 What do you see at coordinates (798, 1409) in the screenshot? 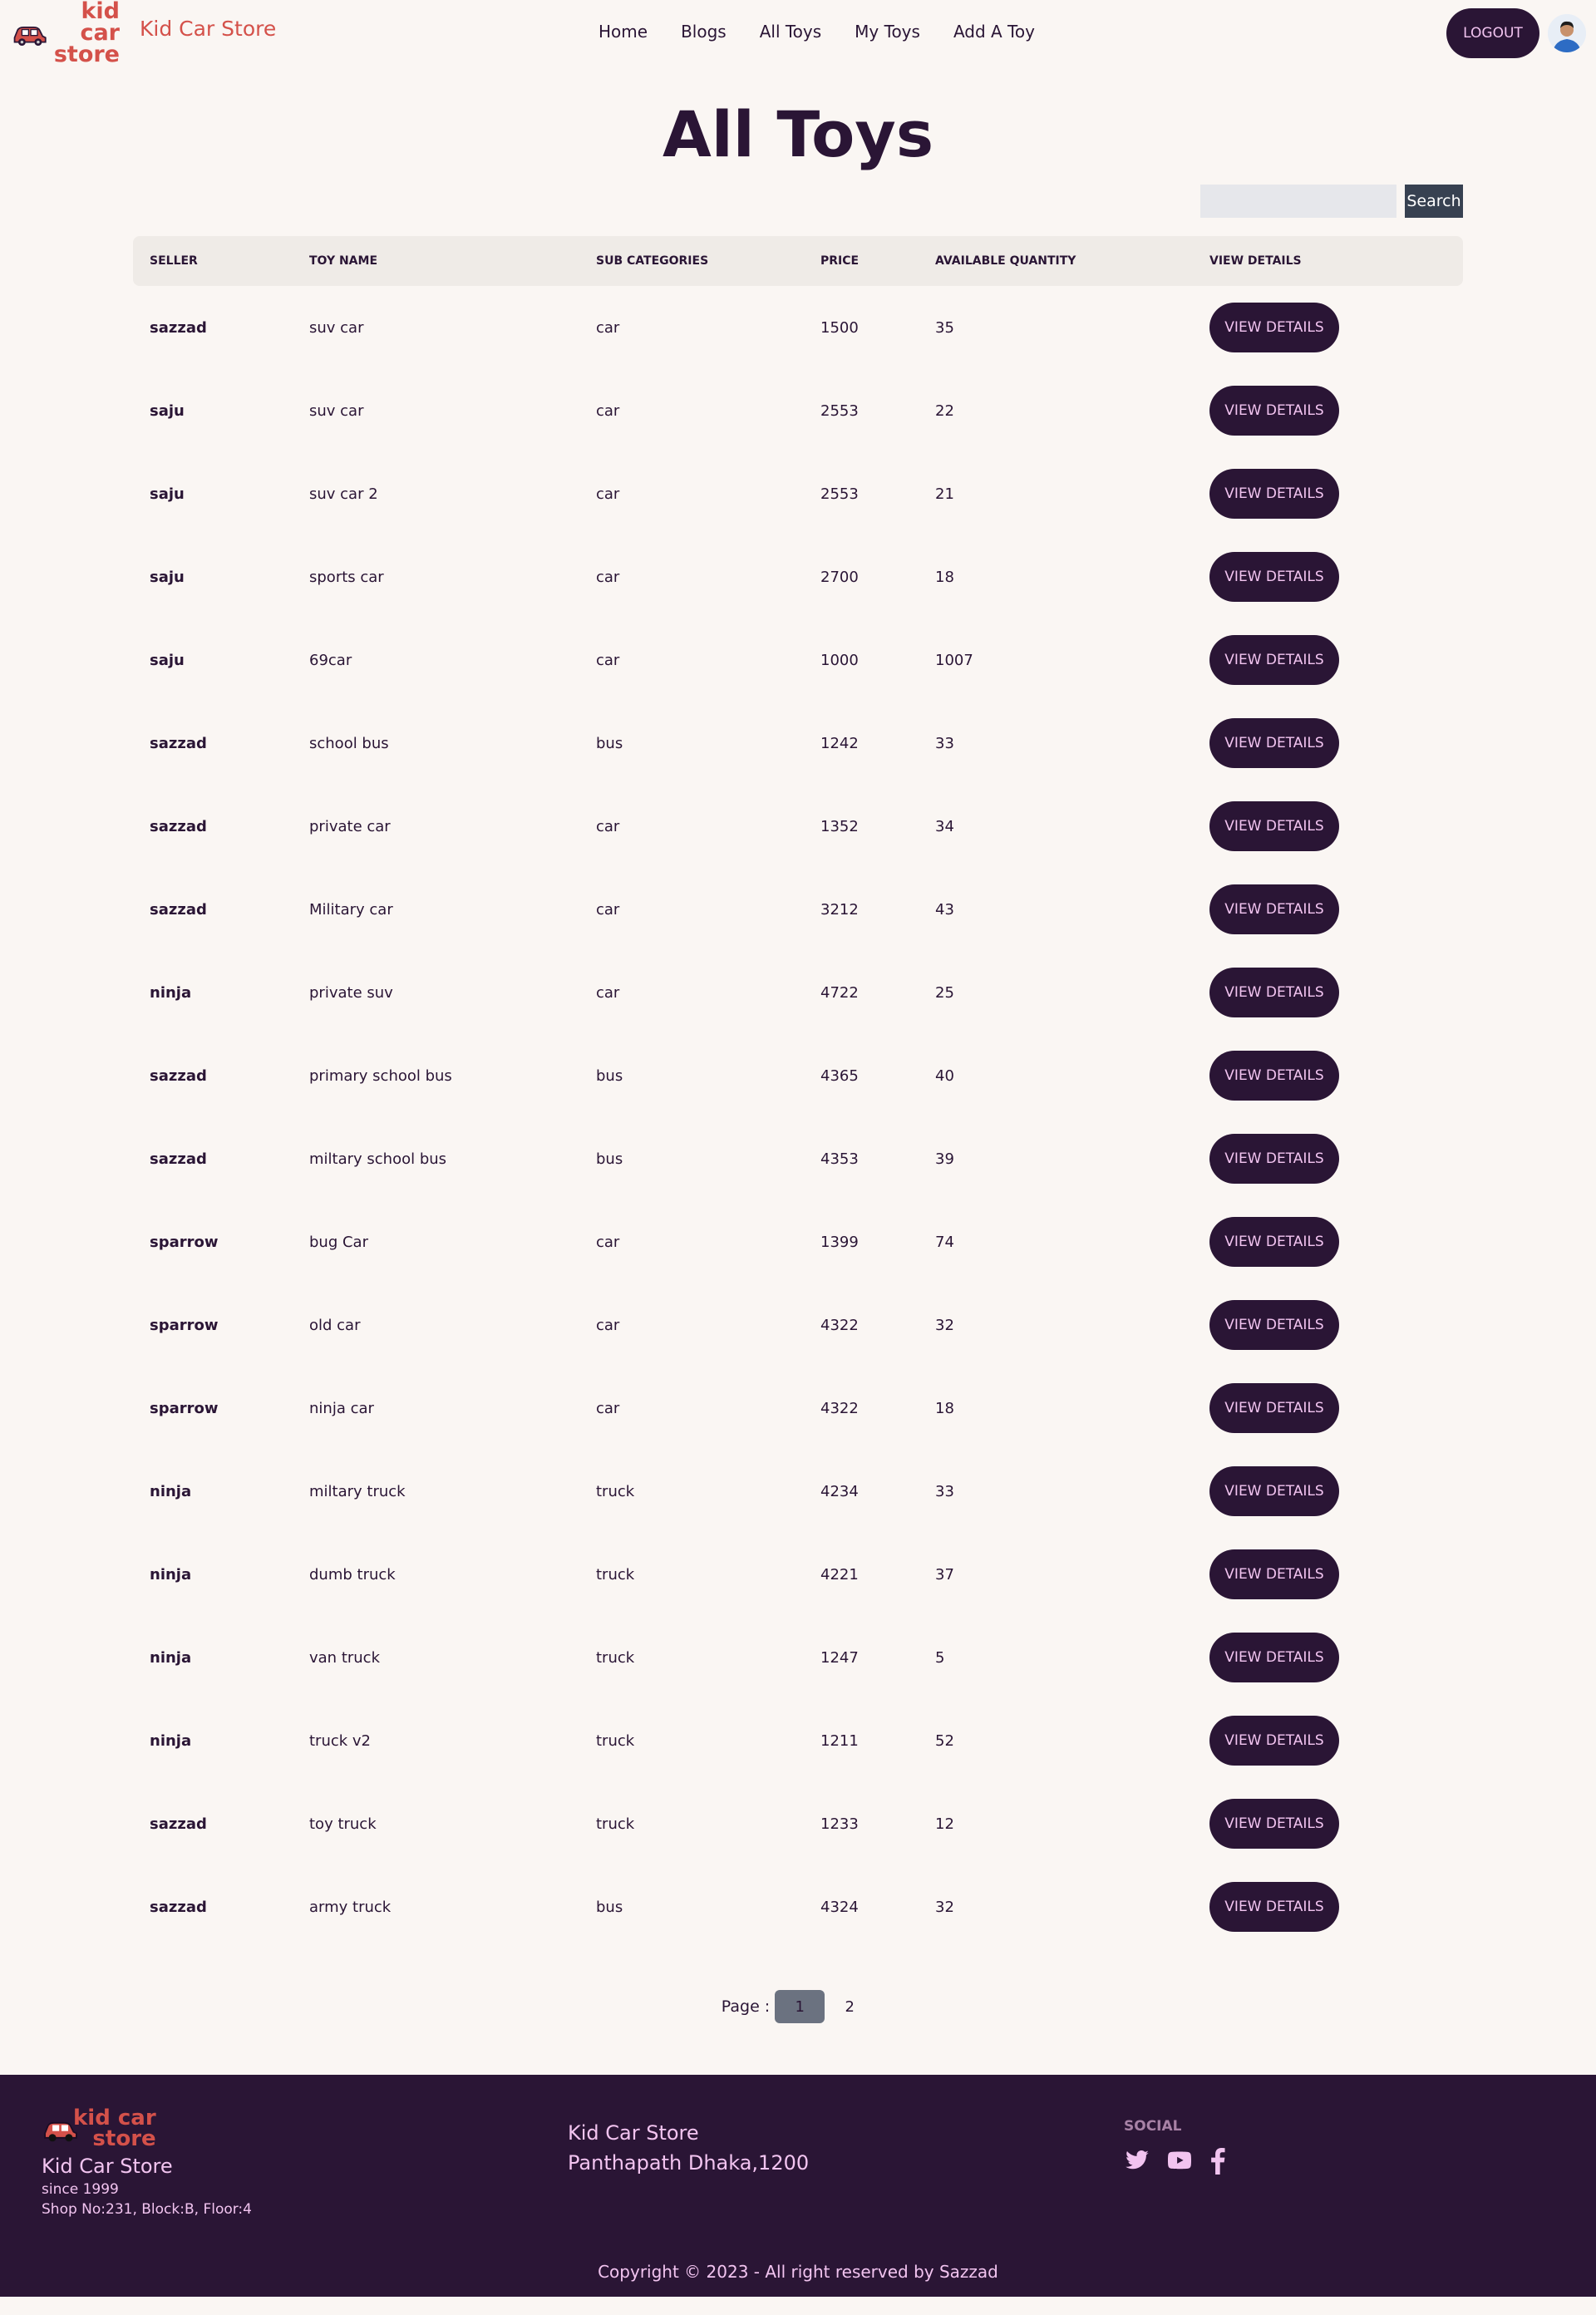
I see `table-row: sparrow ninja car car 4322 18 VIEW DETAILS` at bounding box center [798, 1409].